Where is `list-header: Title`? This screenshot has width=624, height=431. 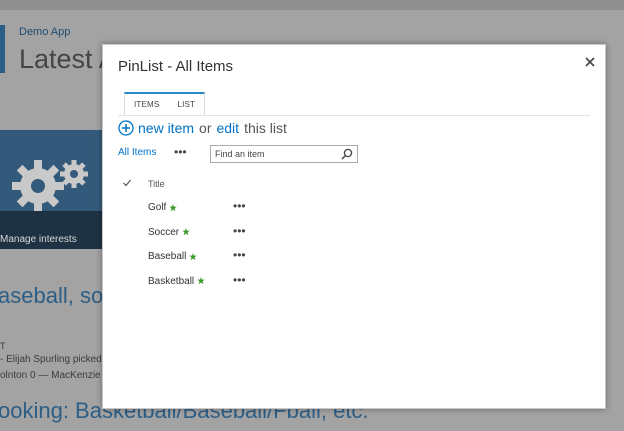 list-header: Title is located at coordinates (348, 184).